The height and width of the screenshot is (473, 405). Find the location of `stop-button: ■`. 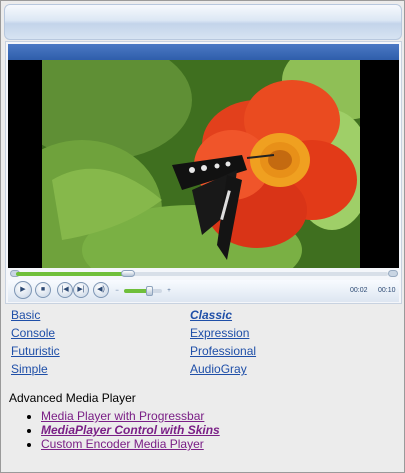

stop-button: ■ is located at coordinates (43, 290).